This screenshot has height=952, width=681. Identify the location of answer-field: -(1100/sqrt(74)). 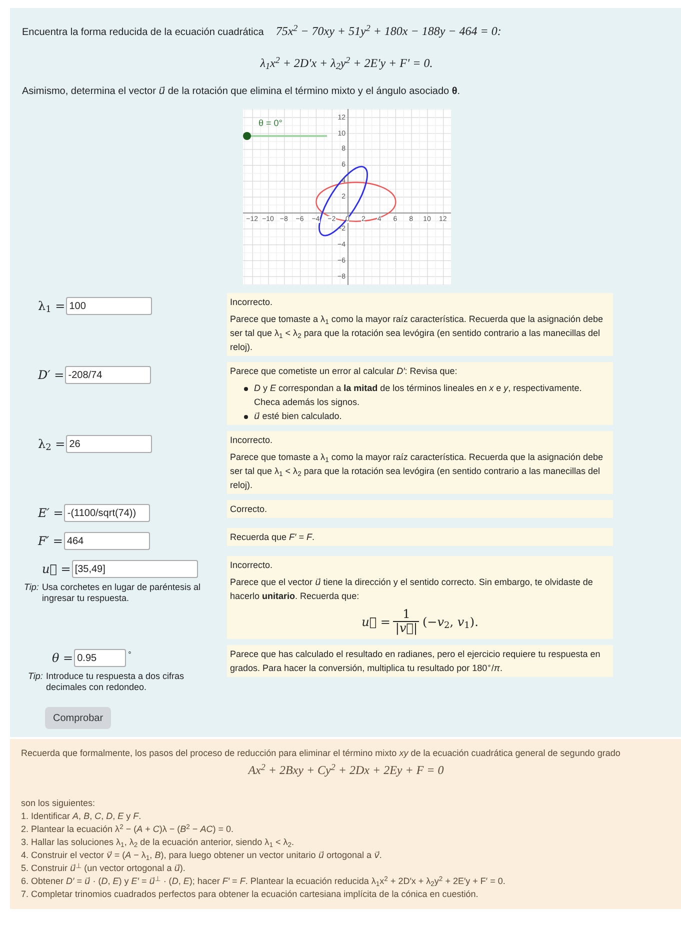
(107, 513).